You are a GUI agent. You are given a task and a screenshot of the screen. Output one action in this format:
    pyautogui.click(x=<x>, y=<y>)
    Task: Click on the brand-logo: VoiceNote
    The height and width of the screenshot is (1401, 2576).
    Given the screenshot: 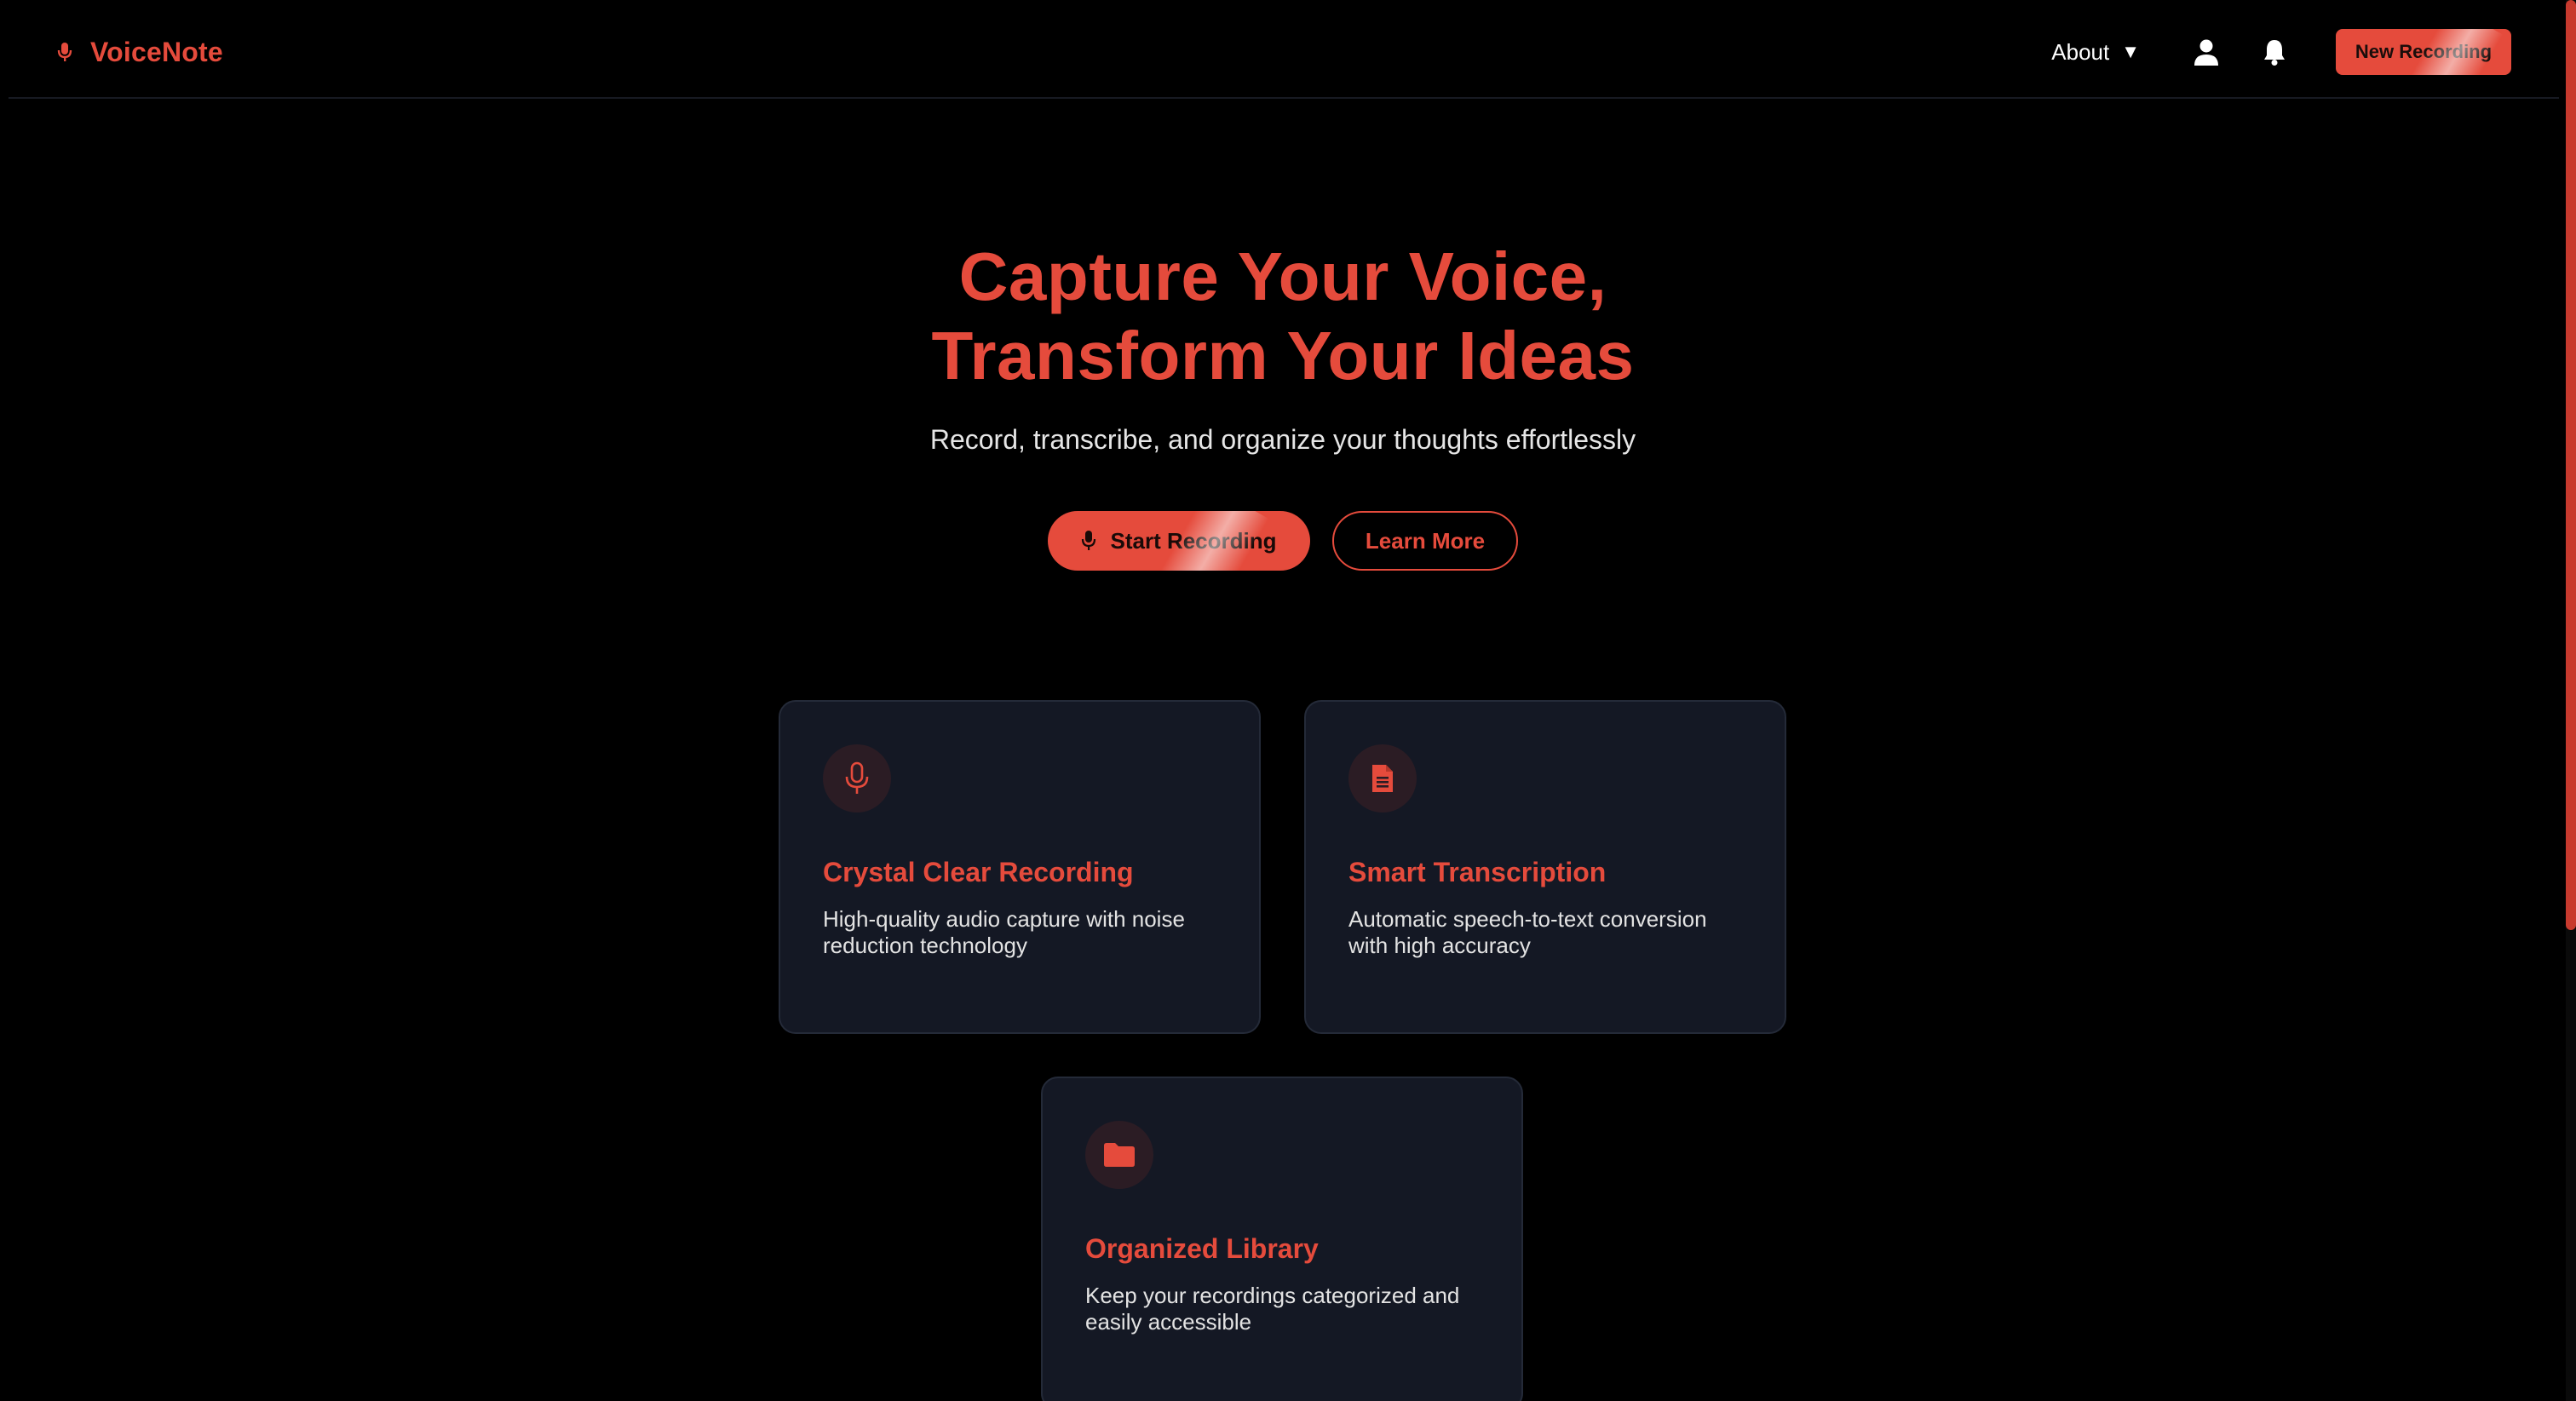 What is the action you would take?
    pyautogui.click(x=139, y=52)
    